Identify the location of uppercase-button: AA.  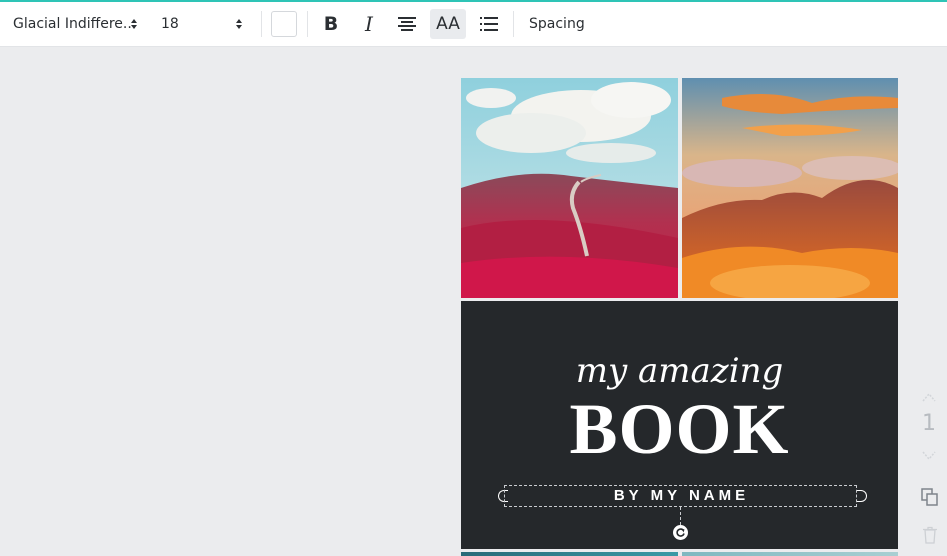
(448, 24).